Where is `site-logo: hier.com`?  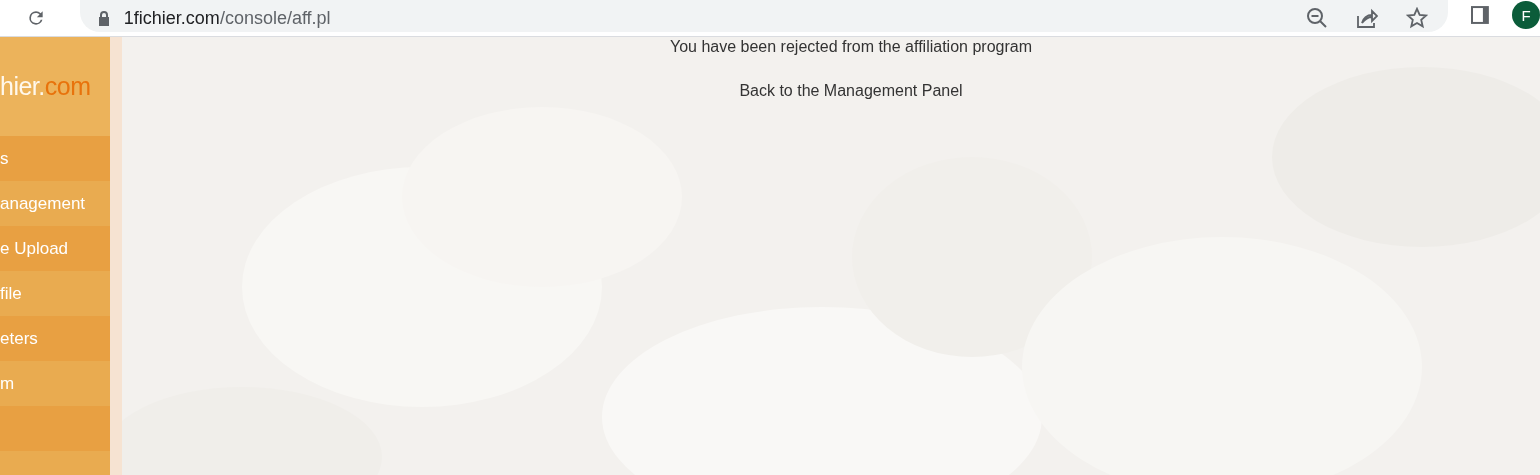
site-logo: hier.com is located at coordinates (46, 86).